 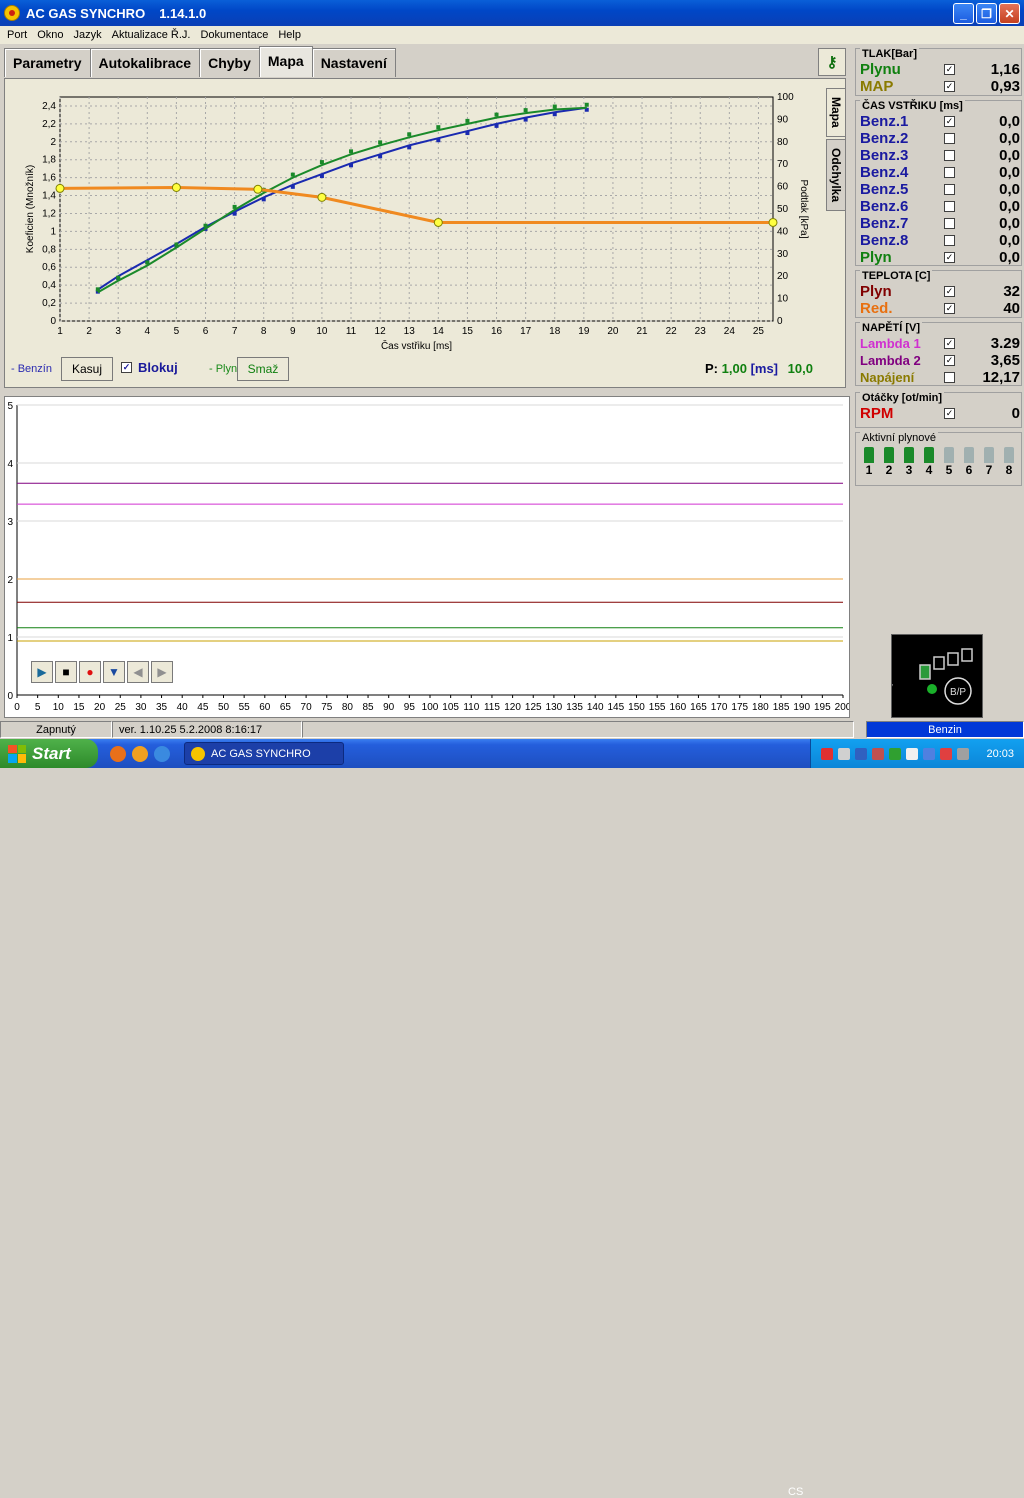 What do you see at coordinates (49, 303) in the screenshot?
I see `y-tick-label: 0,2` at bounding box center [49, 303].